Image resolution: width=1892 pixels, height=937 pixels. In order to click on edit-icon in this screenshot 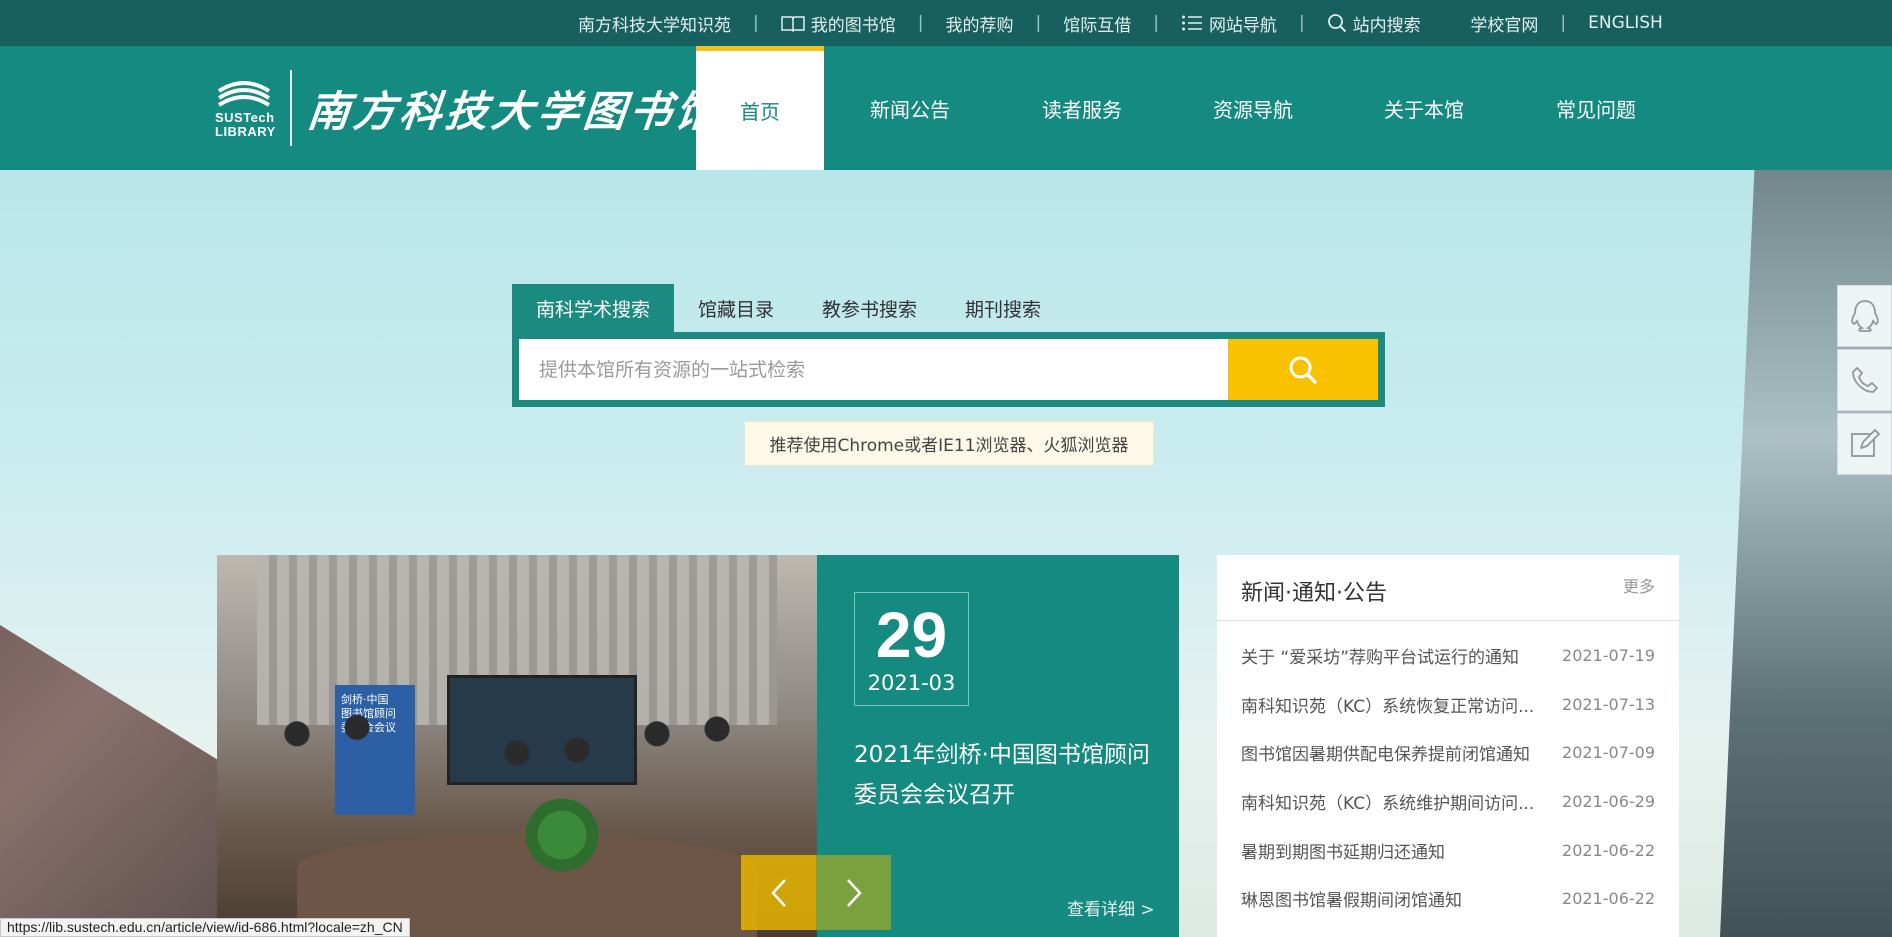, I will do `click(1865, 443)`.